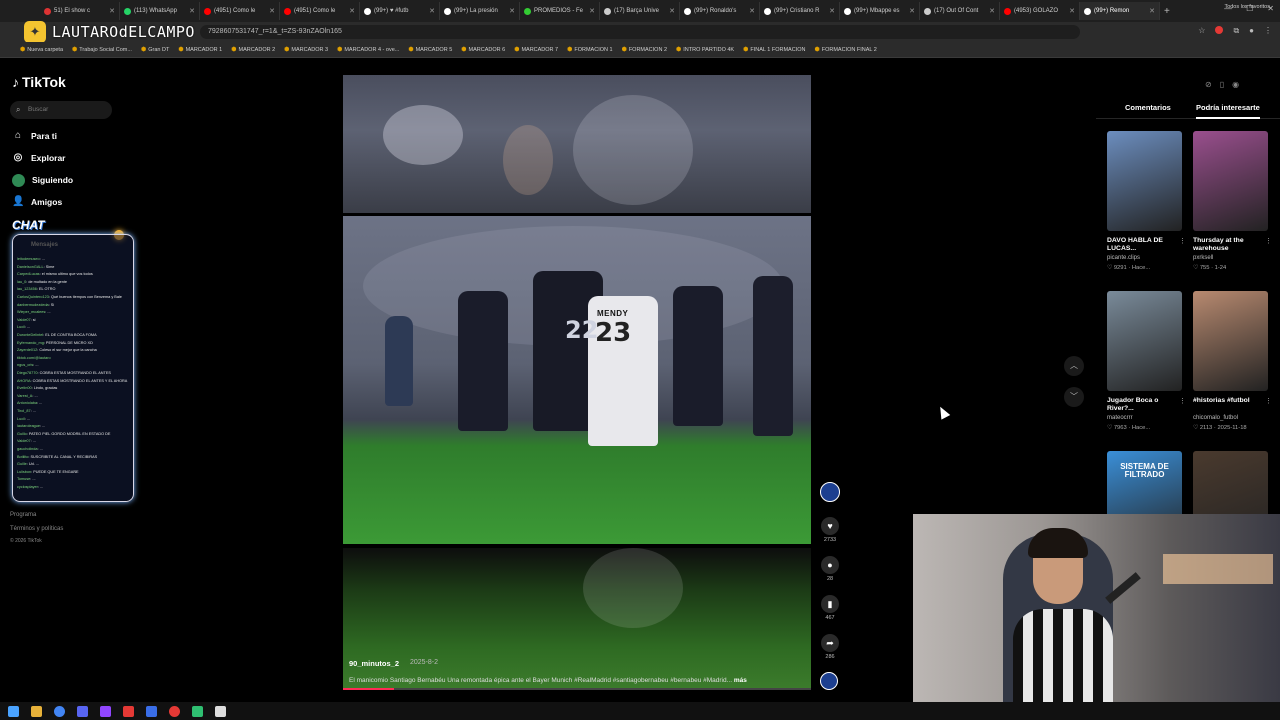  What do you see at coordinates (1232, 245) in the screenshot?
I see `video-title: Thursday at the warehouse` at bounding box center [1232, 245].